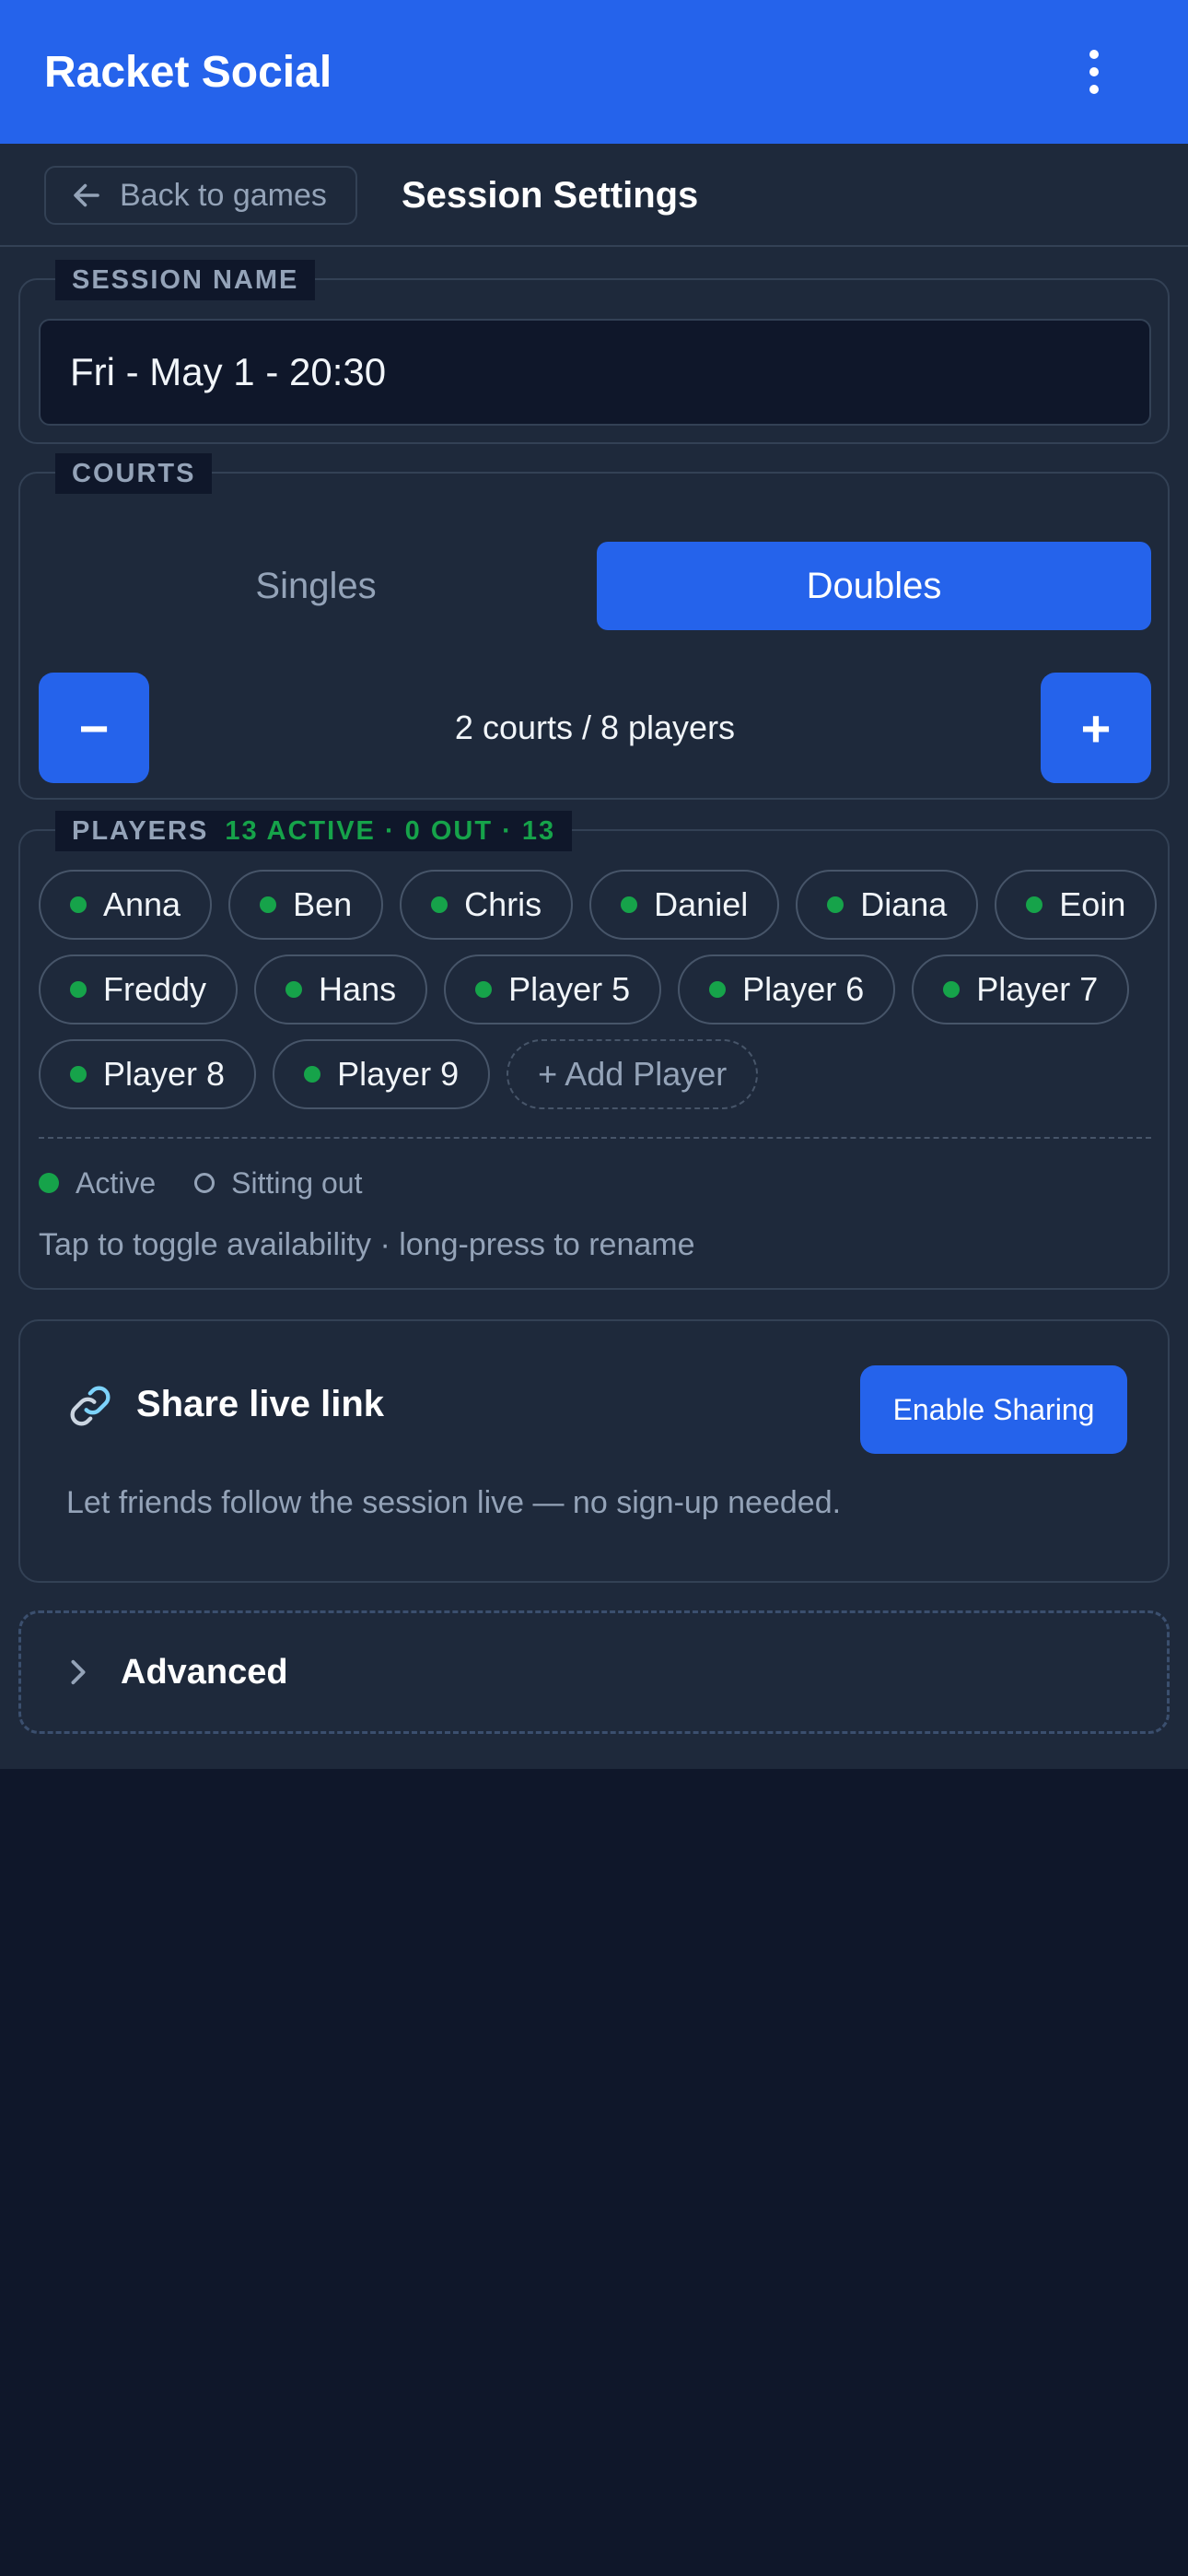 The width and height of the screenshot is (1188, 2576). What do you see at coordinates (78, 1672) in the screenshot?
I see `chevron-right-icon` at bounding box center [78, 1672].